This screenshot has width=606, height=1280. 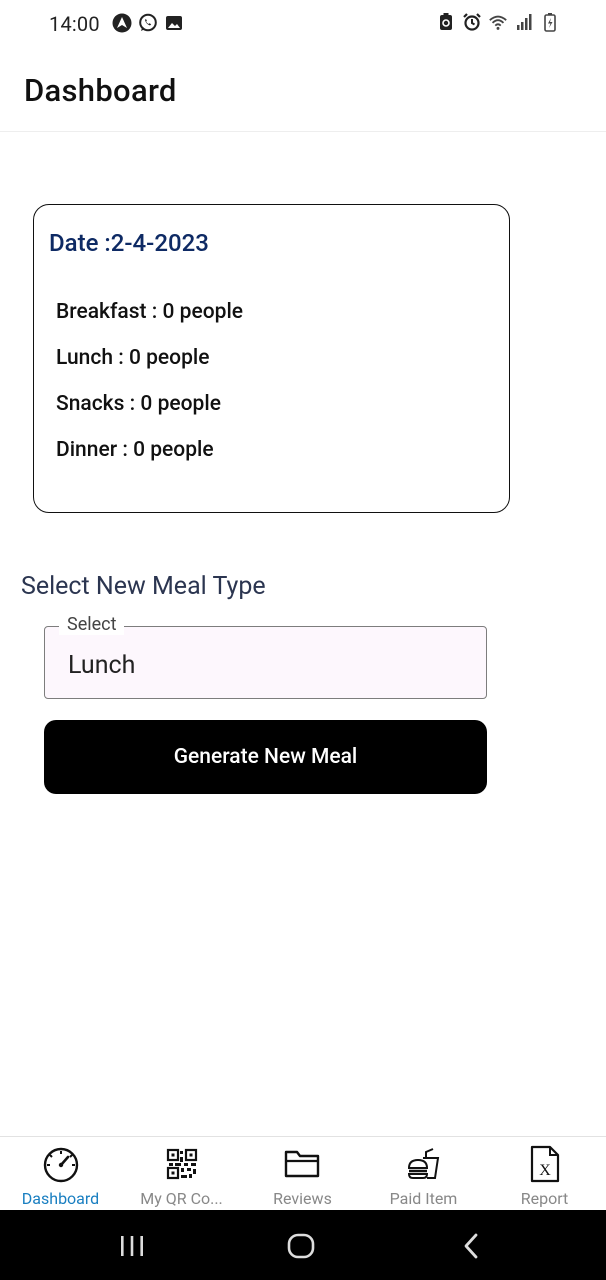 I want to click on svg-text: X, so click(x=545, y=1170).